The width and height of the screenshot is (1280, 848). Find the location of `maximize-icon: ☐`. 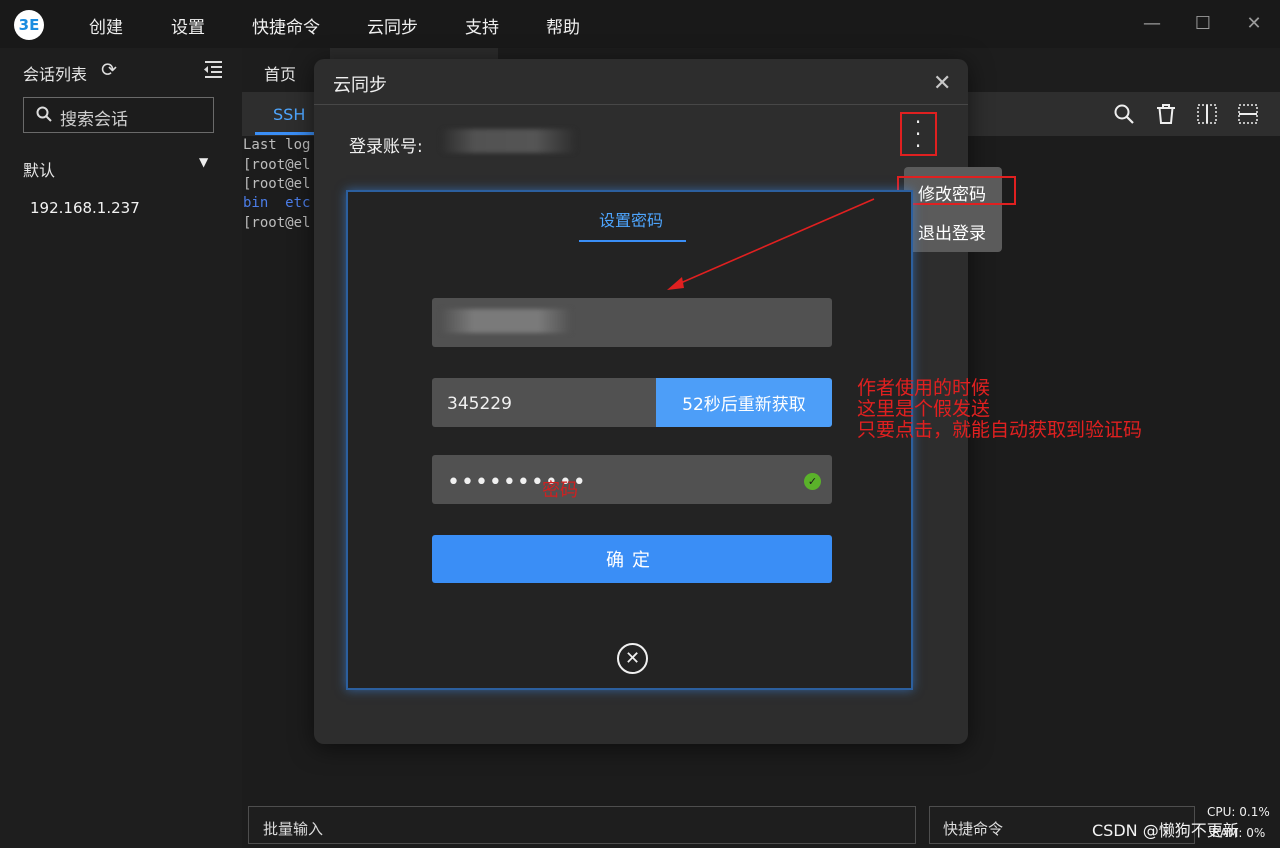

maximize-icon: ☐ is located at coordinates (1203, 24).